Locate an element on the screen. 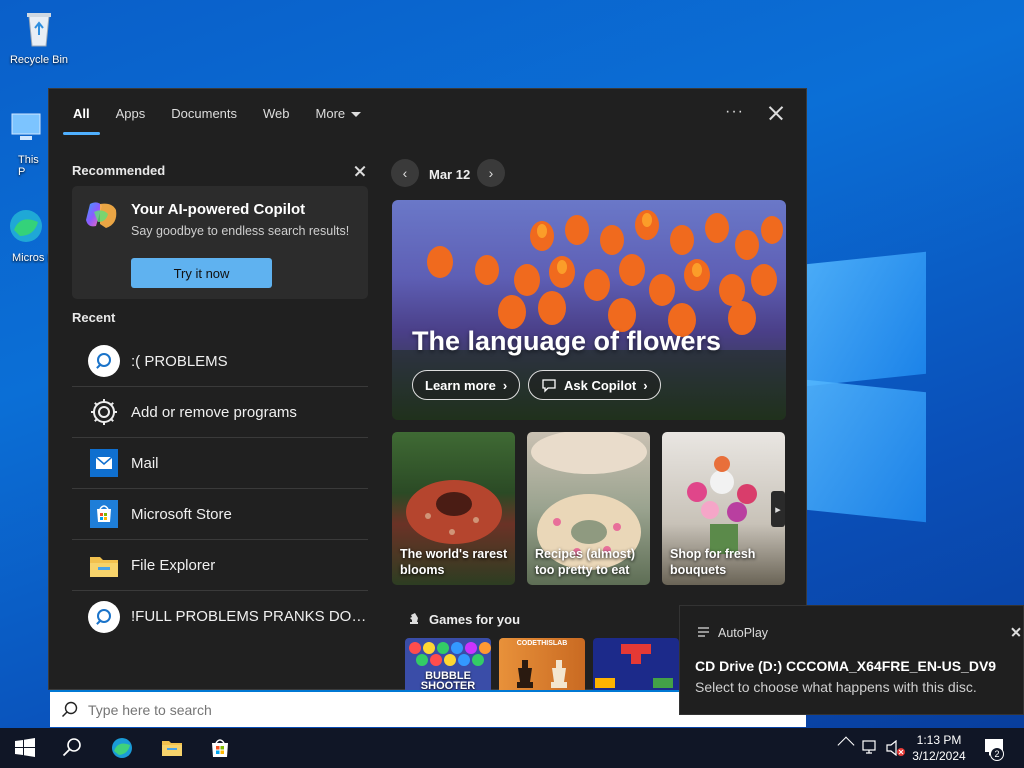 Image resolution: width=1024 pixels, height=768 pixels. autoplay-icon is located at coordinates (703, 632).